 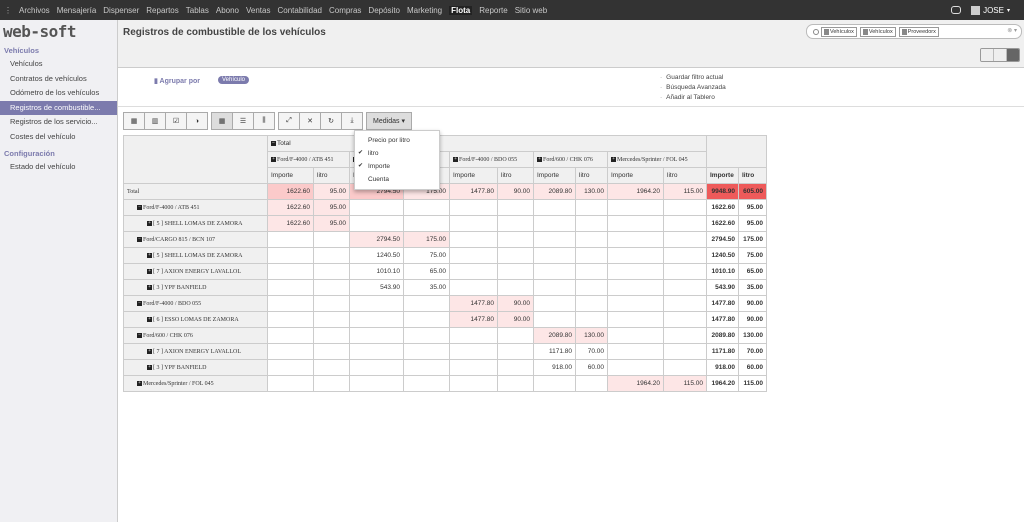 What do you see at coordinates (635, 175) in the screenshot?
I see `measure-header: Importe` at bounding box center [635, 175].